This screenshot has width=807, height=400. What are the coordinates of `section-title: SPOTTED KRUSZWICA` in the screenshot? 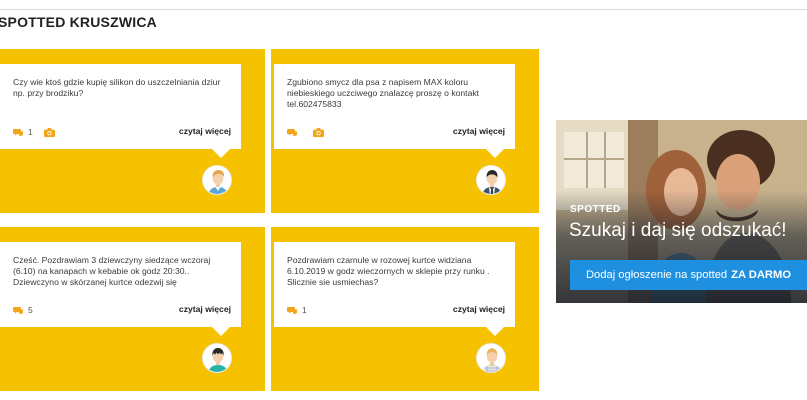 It's located at (78, 22).